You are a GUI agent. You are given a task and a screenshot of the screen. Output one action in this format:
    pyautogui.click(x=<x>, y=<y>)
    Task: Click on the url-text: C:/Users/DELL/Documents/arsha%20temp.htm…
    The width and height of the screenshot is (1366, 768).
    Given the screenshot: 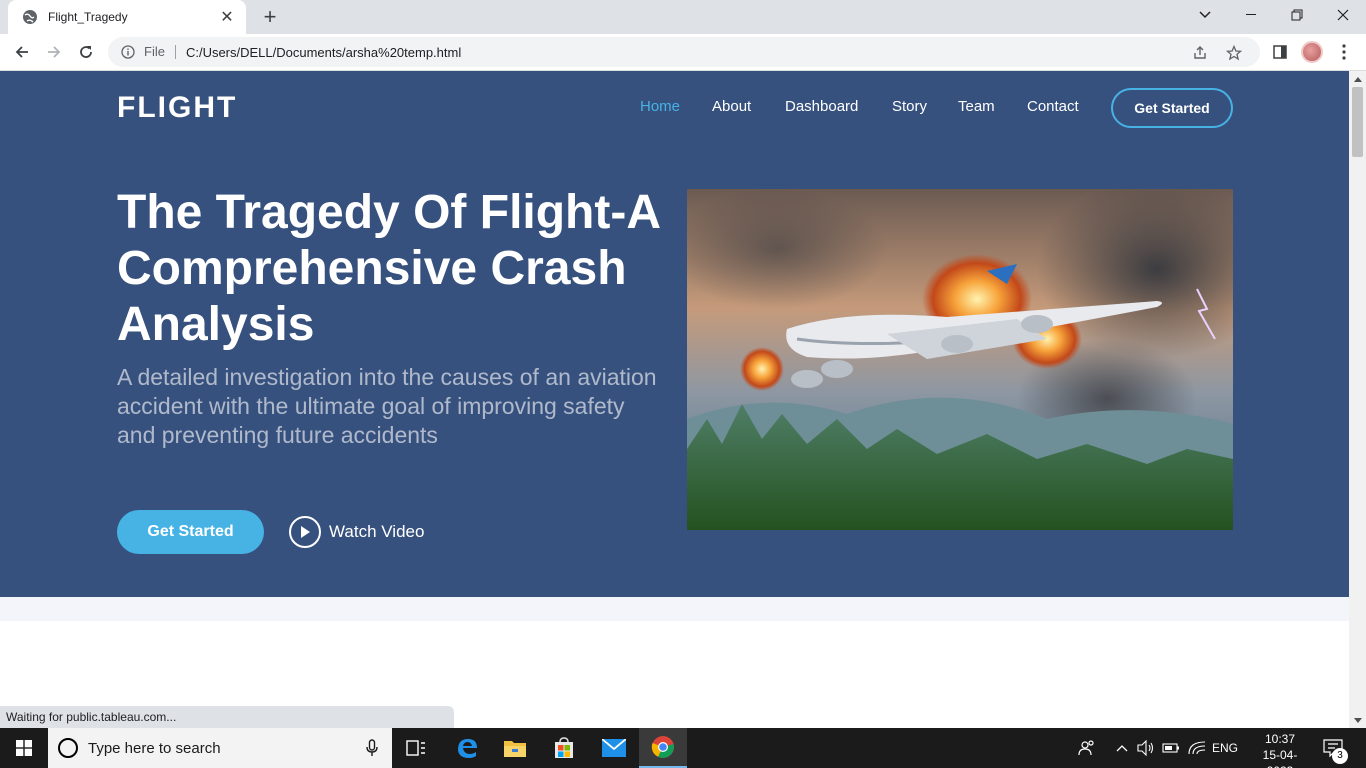 What is the action you would take?
    pyautogui.click(x=323, y=52)
    